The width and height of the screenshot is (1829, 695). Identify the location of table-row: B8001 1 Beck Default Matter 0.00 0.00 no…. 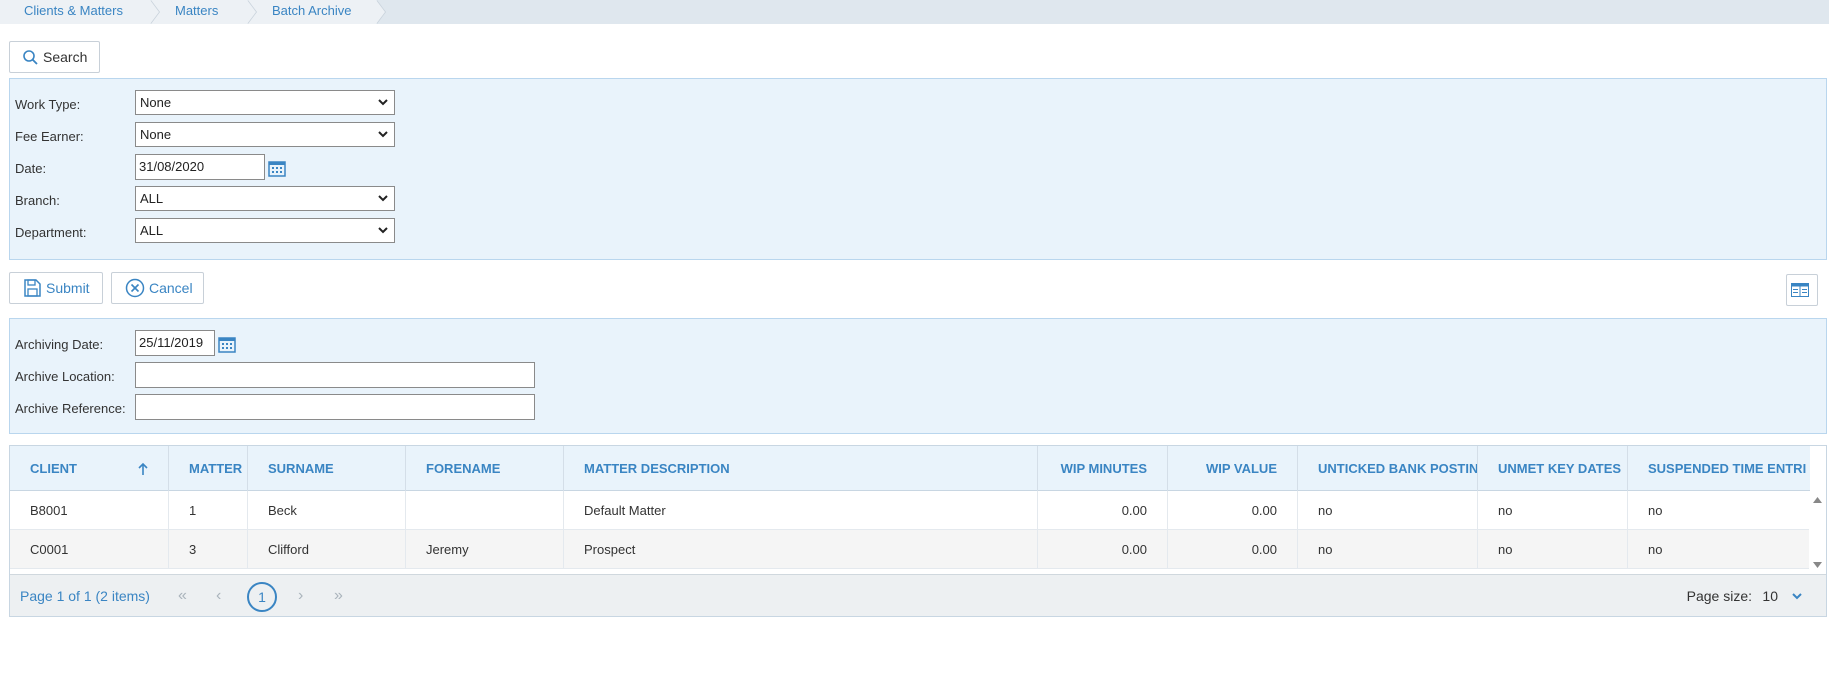
(910, 510).